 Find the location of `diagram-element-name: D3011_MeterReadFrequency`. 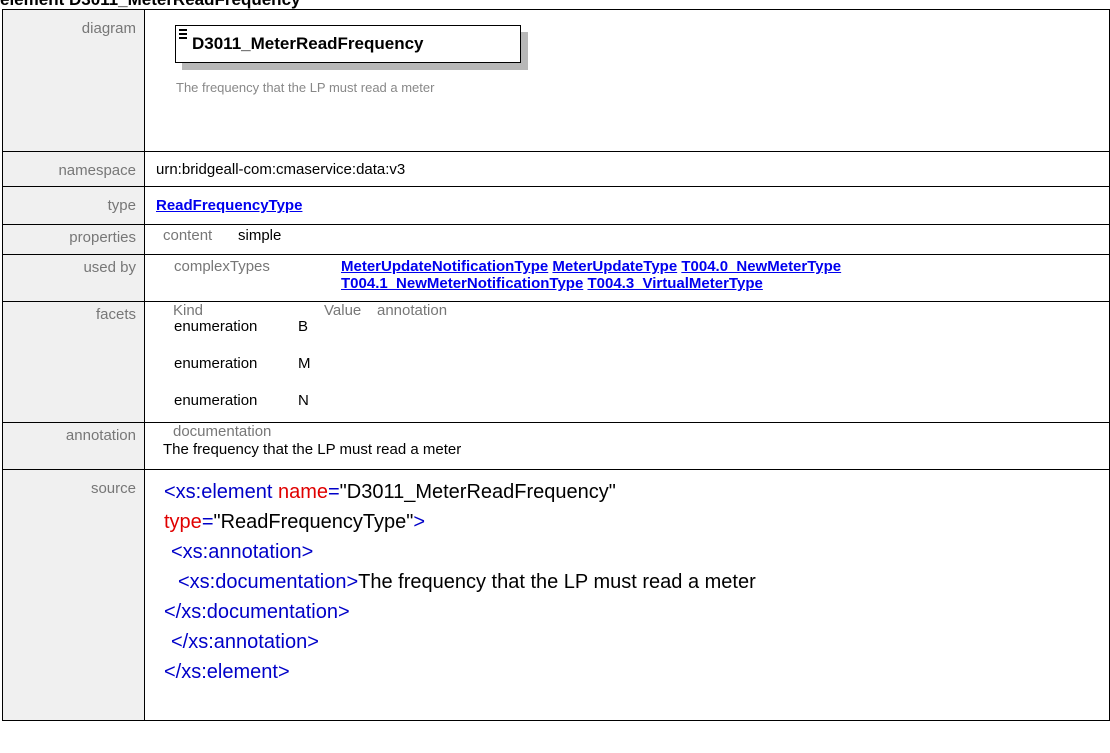

diagram-element-name: D3011_MeterReadFrequency is located at coordinates (308, 43).